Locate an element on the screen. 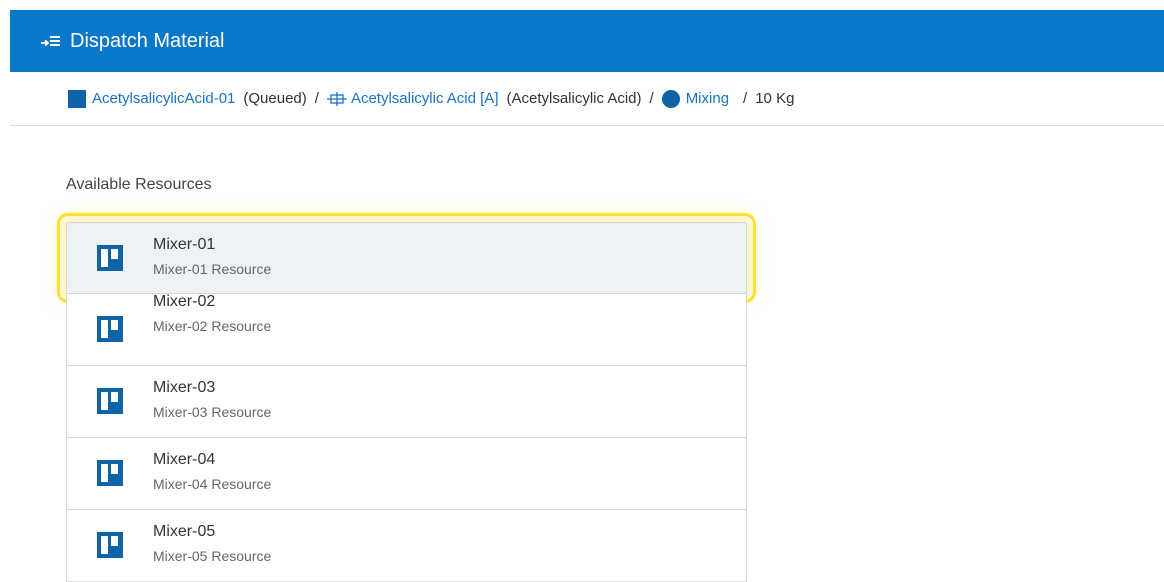 Image resolution: width=1164 pixels, height=582 pixels. resource-description: Mixer-03 Resource is located at coordinates (212, 412).